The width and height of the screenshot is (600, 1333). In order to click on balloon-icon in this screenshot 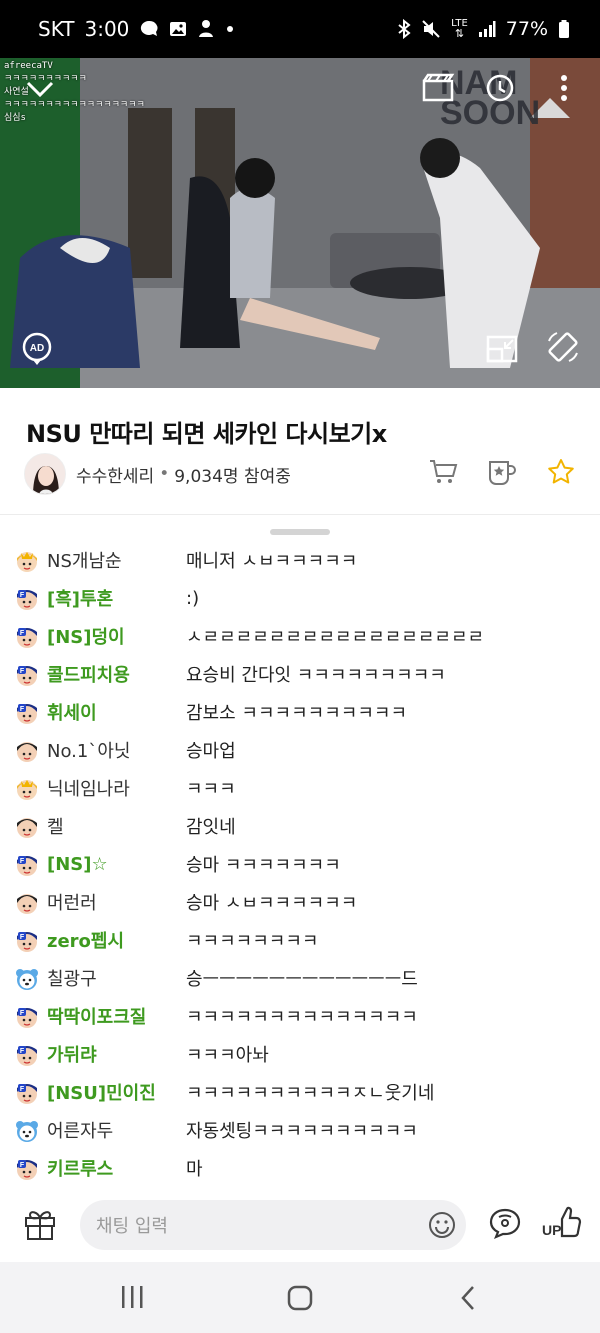, I will do `click(505, 1224)`.